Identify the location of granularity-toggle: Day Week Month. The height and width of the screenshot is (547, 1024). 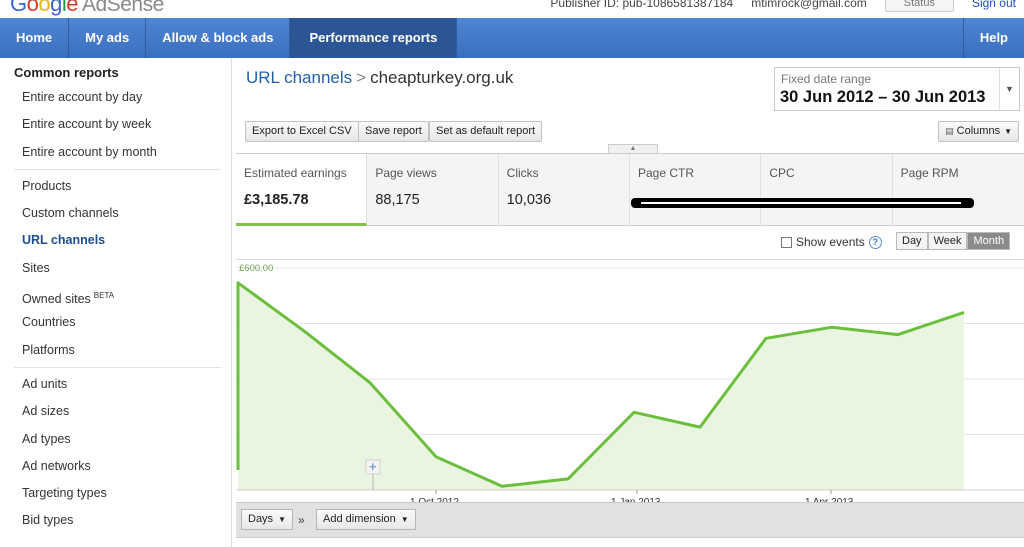
(953, 241).